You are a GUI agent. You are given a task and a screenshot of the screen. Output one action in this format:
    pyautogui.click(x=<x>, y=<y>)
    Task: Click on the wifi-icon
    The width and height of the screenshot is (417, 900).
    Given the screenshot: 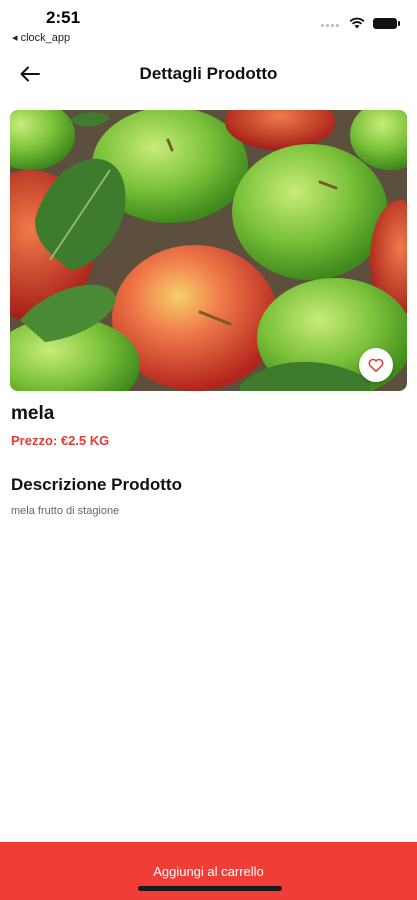 What is the action you would take?
    pyautogui.click(x=357, y=23)
    